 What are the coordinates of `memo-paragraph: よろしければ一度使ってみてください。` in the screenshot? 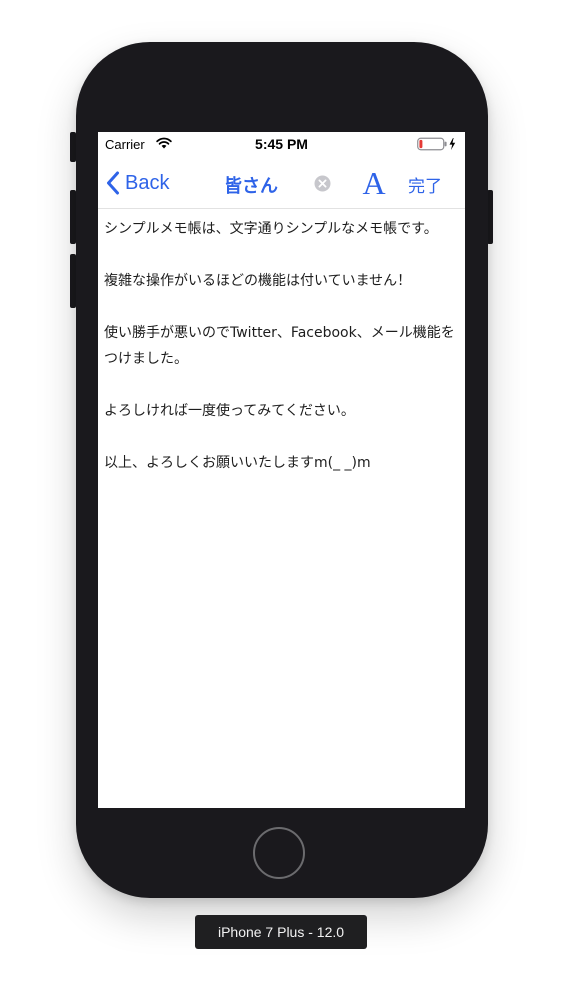 It's located at (229, 411).